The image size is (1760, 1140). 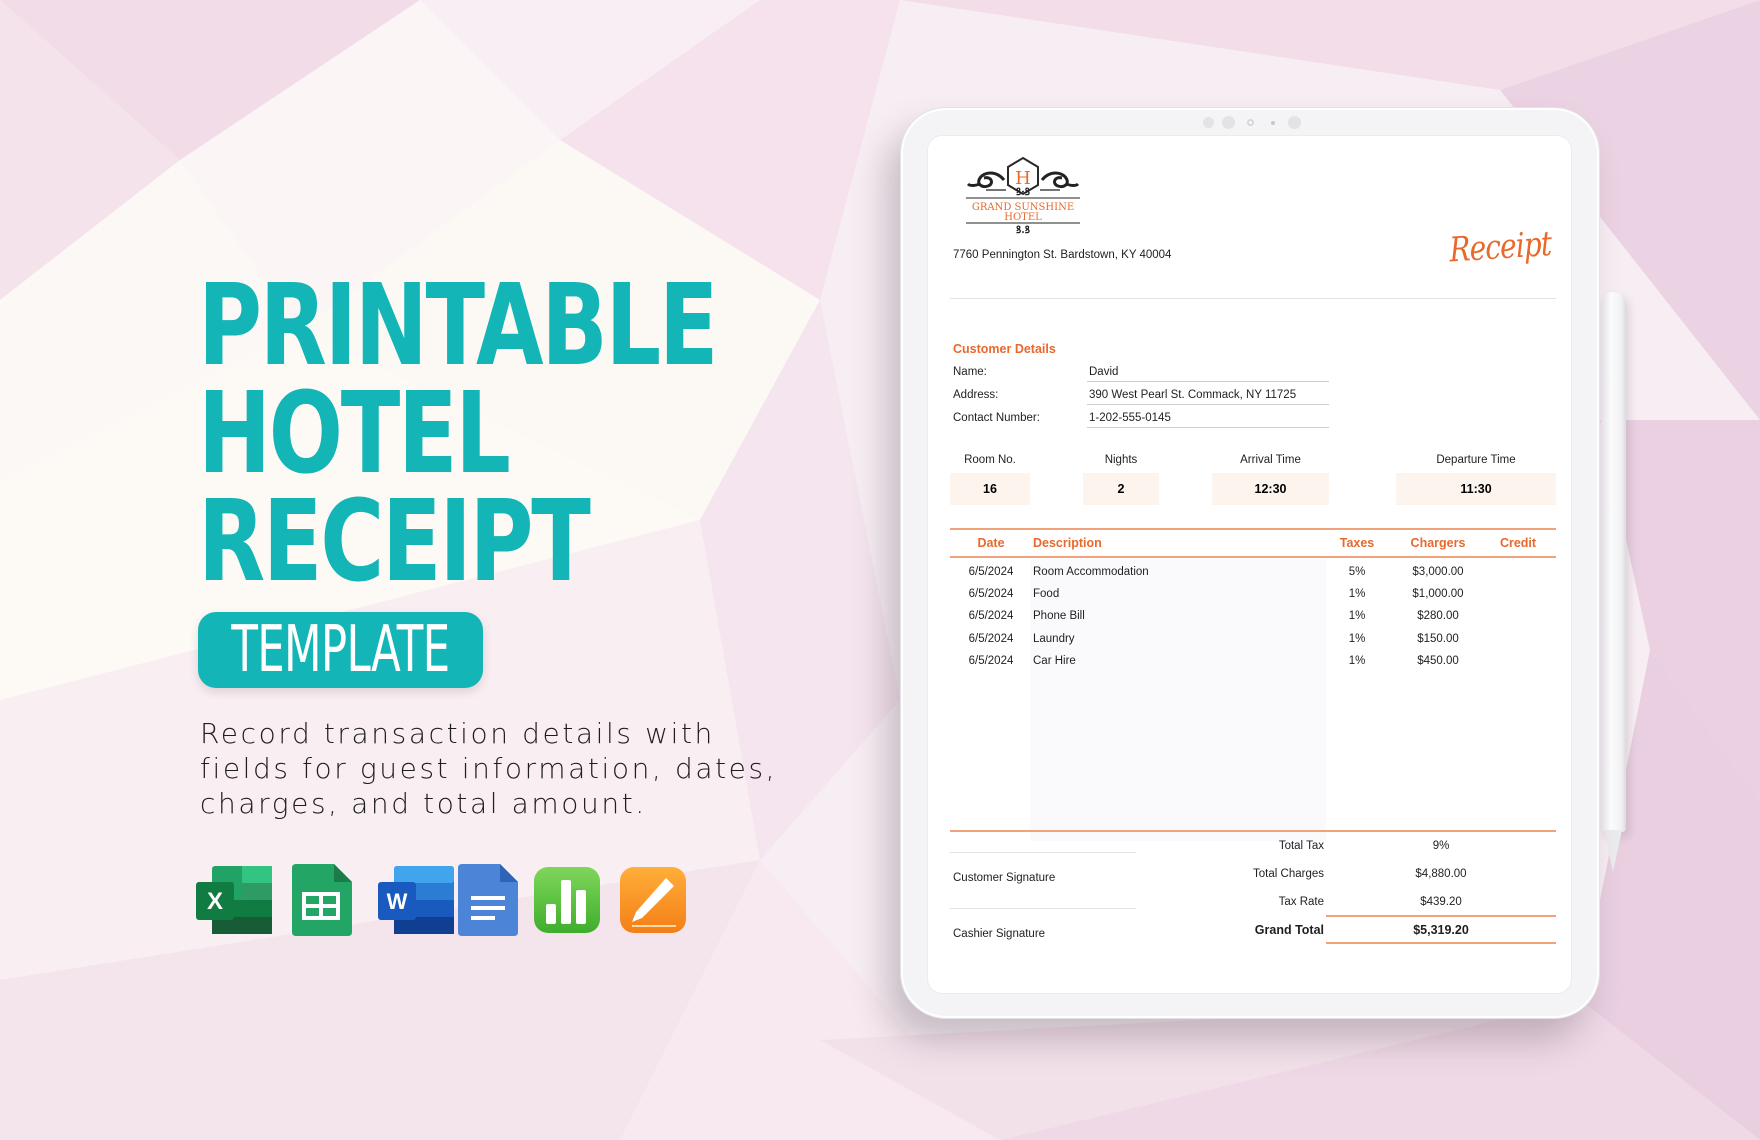 I want to click on departure-time-label: Departure Time, so click(x=1476, y=460).